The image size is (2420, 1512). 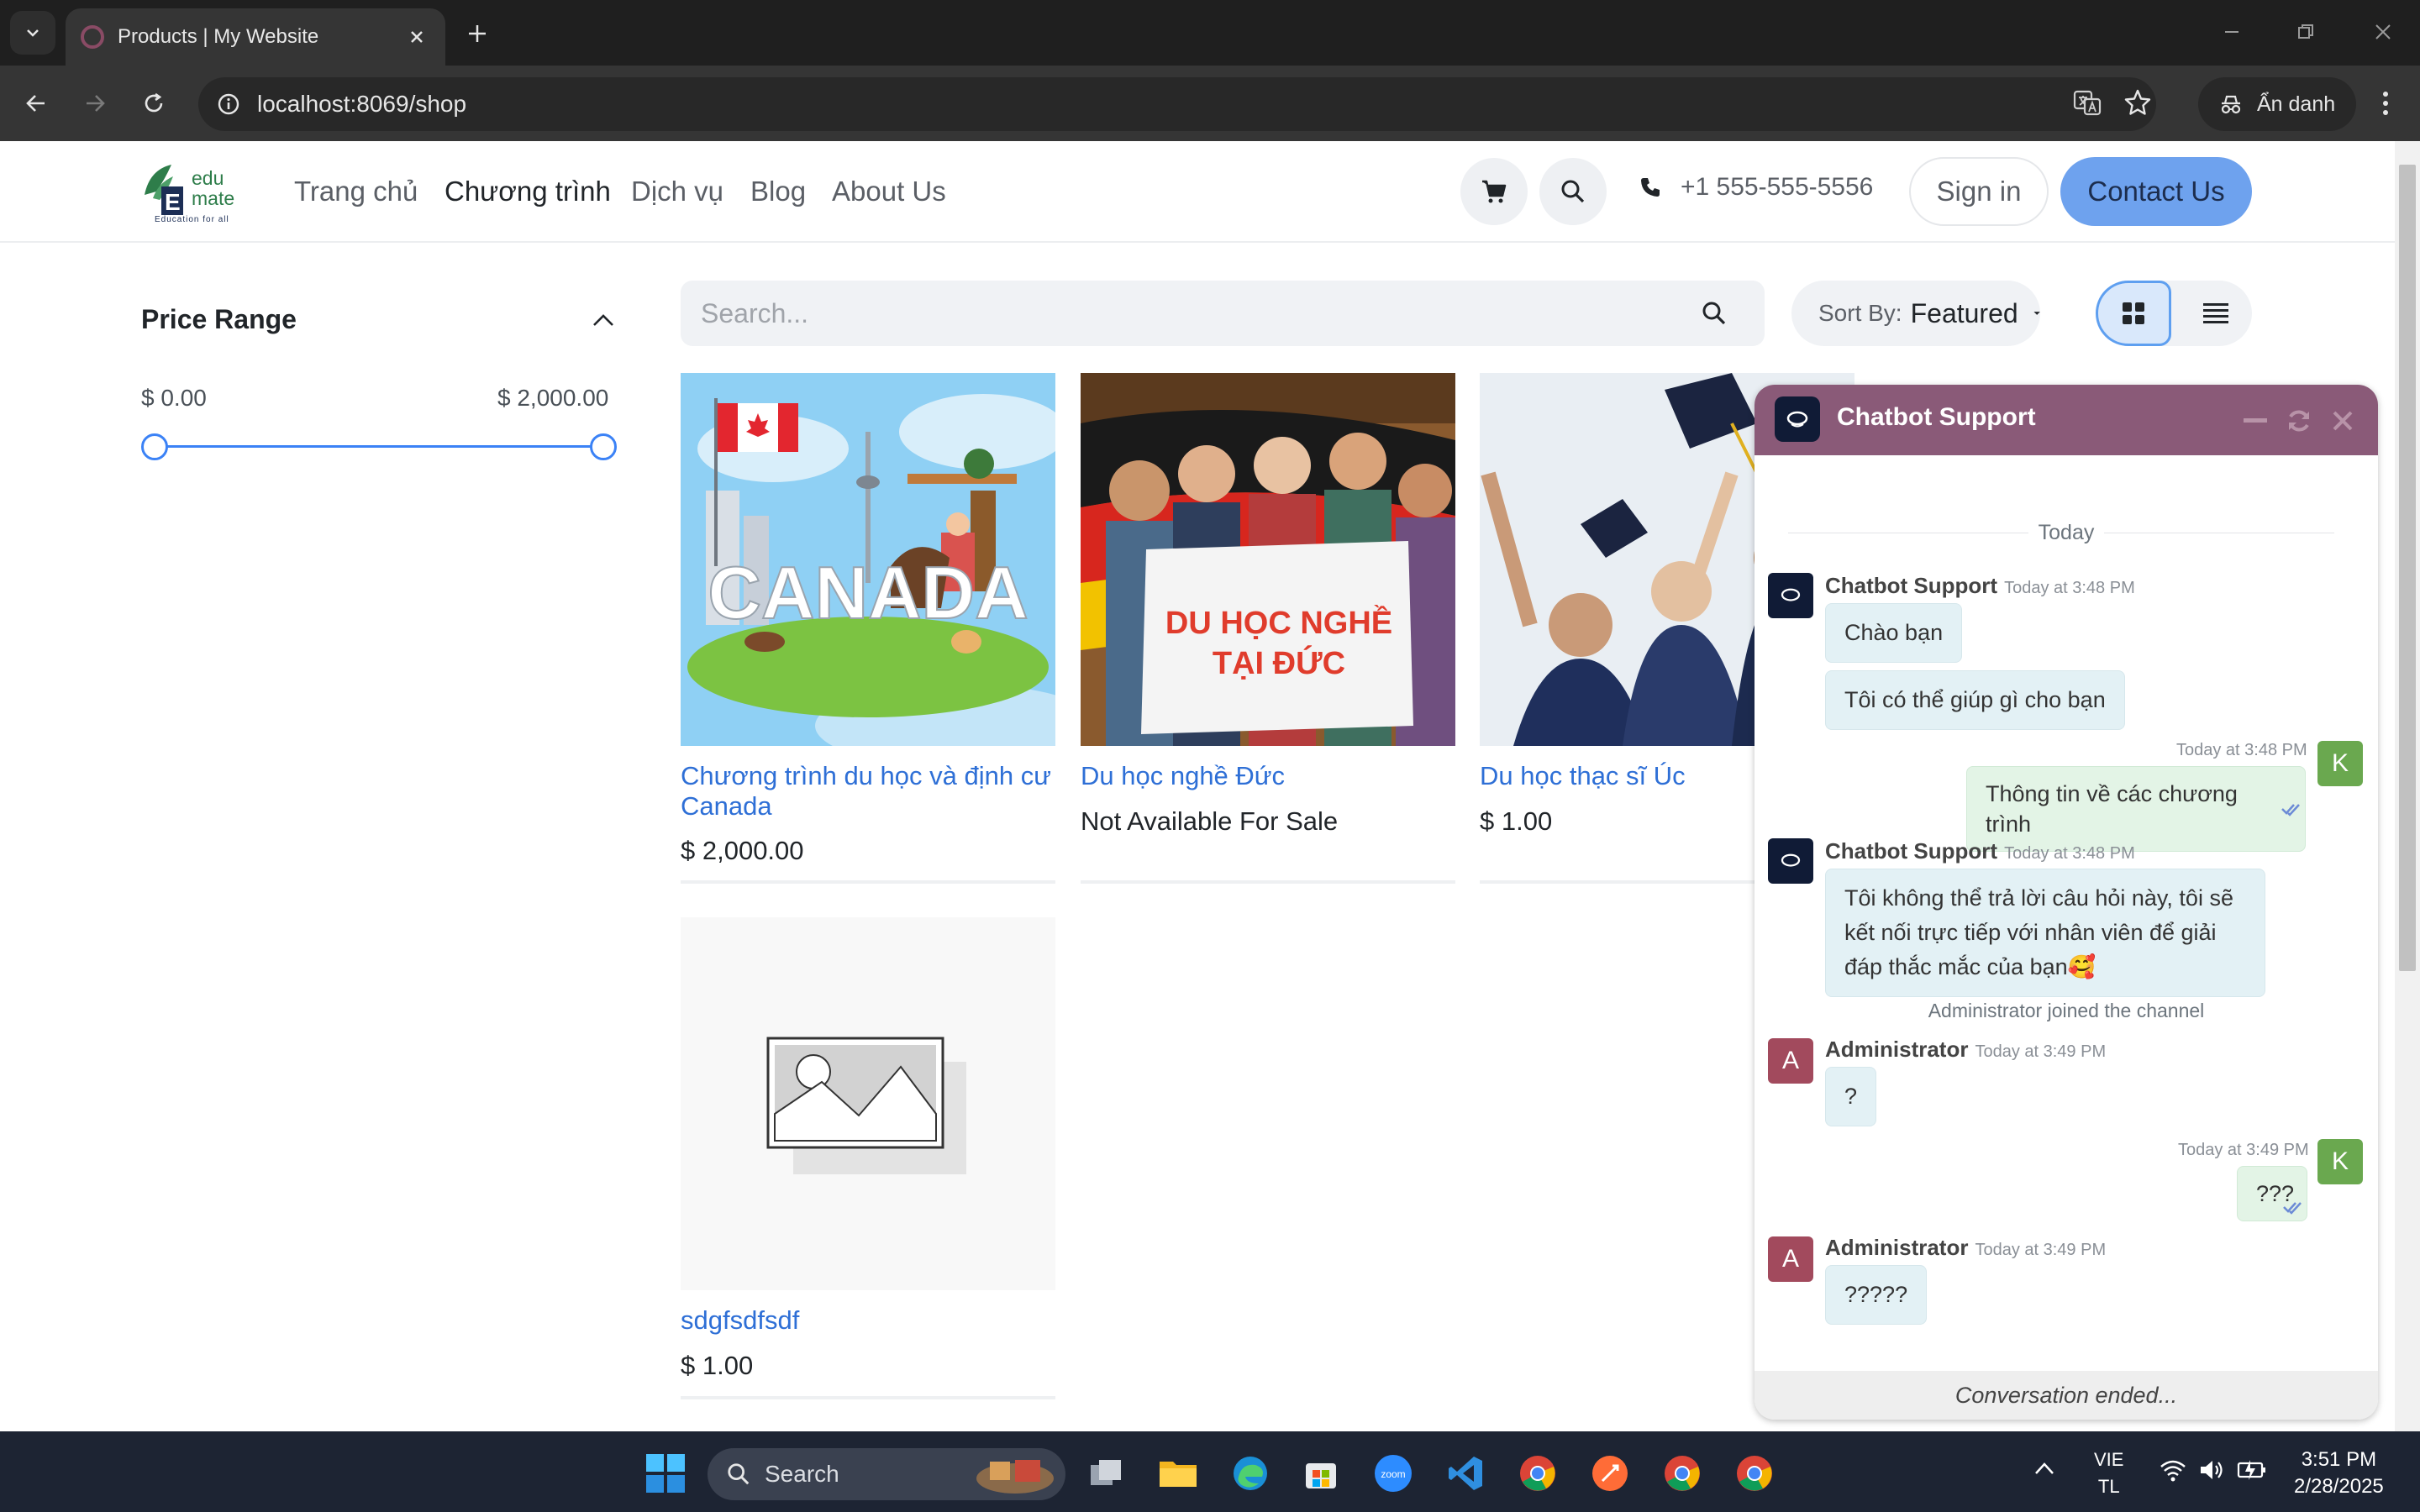 What do you see at coordinates (1015, 1477) in the screenshot?
I see `search-highlight-icon` at bounding box center [1015, 1477].